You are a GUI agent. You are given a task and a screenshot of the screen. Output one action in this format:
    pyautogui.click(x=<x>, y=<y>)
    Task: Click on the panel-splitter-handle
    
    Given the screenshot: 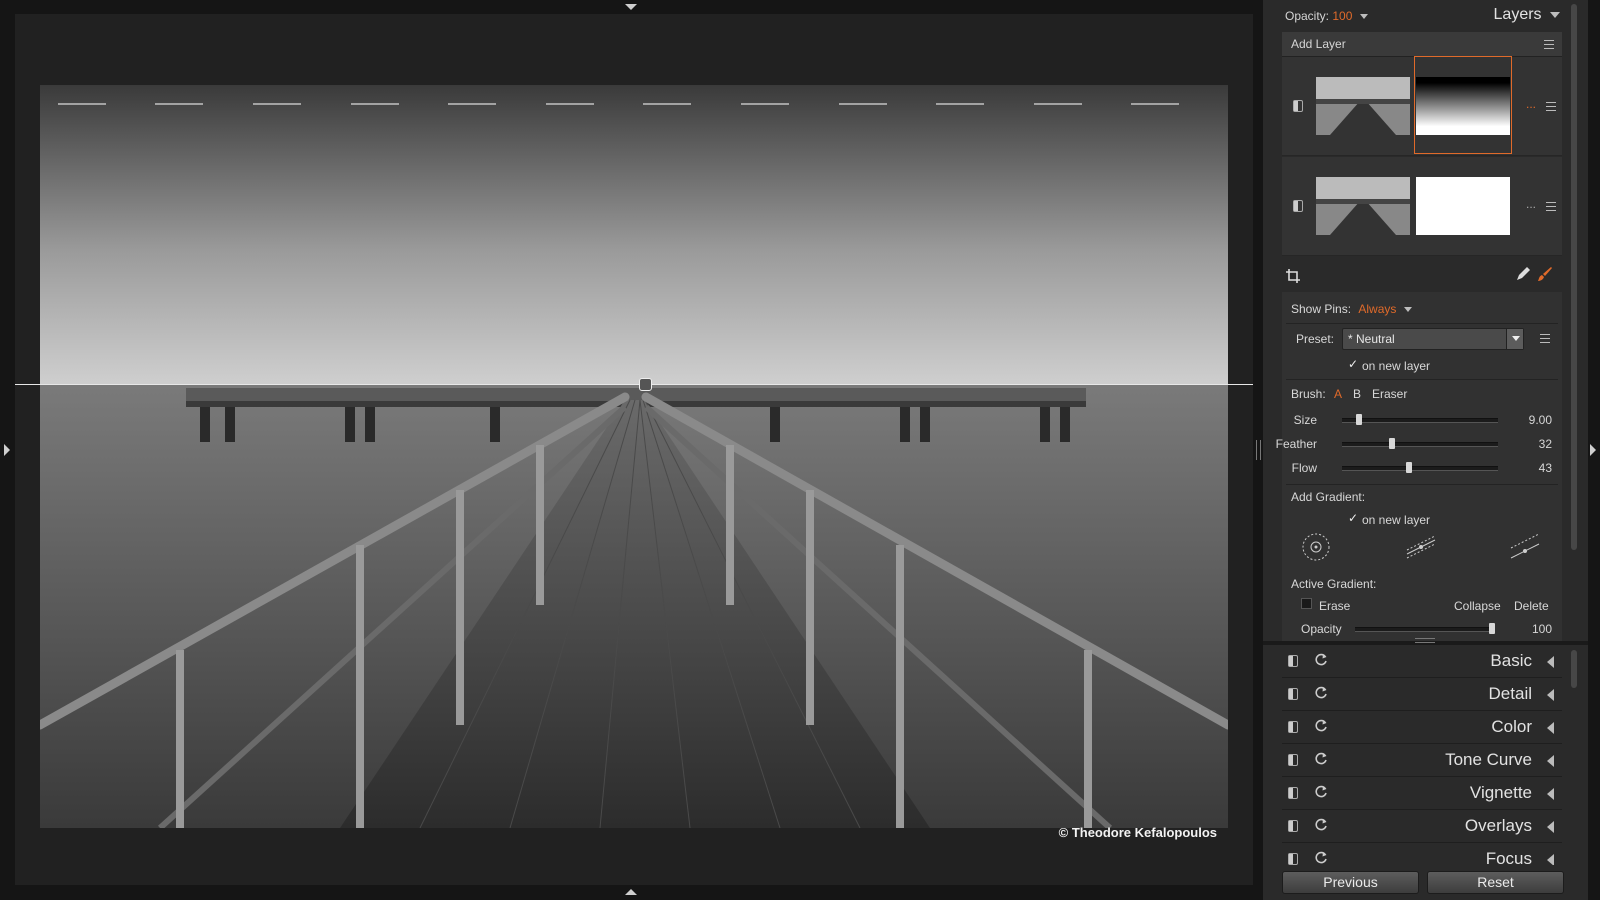 What is the action you would take?
    pyautogui.click(x=1258, y=450)
    